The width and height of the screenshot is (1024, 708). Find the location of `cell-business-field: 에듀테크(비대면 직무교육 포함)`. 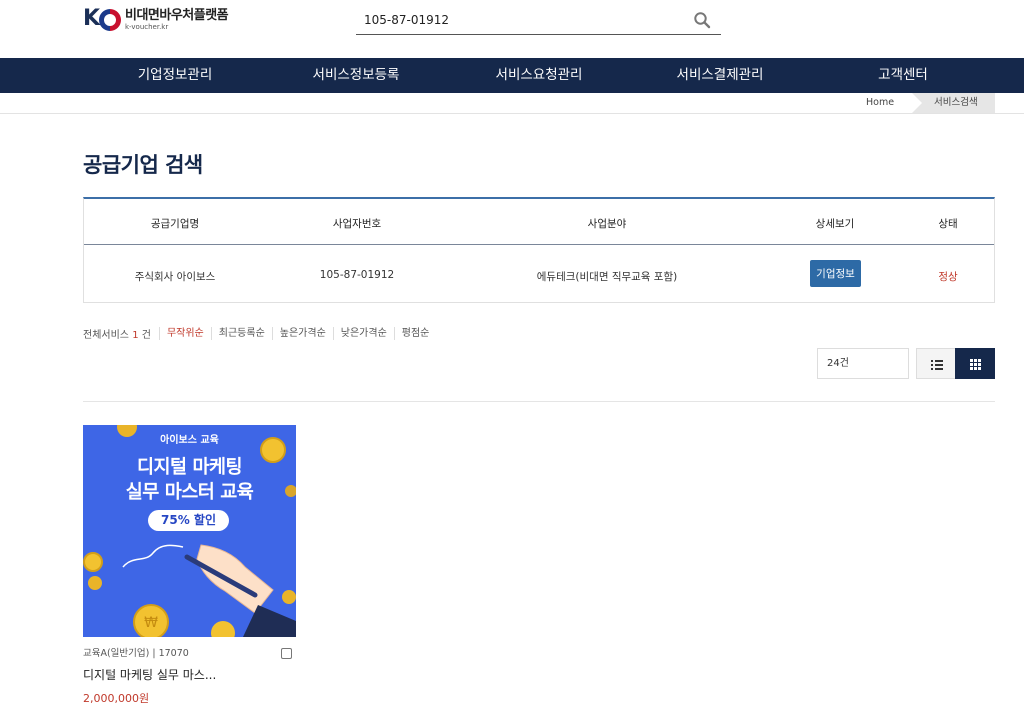

cell-business-field: 에듀테크(비대면 직무교육 포함) is located at coordinates (607, 277).